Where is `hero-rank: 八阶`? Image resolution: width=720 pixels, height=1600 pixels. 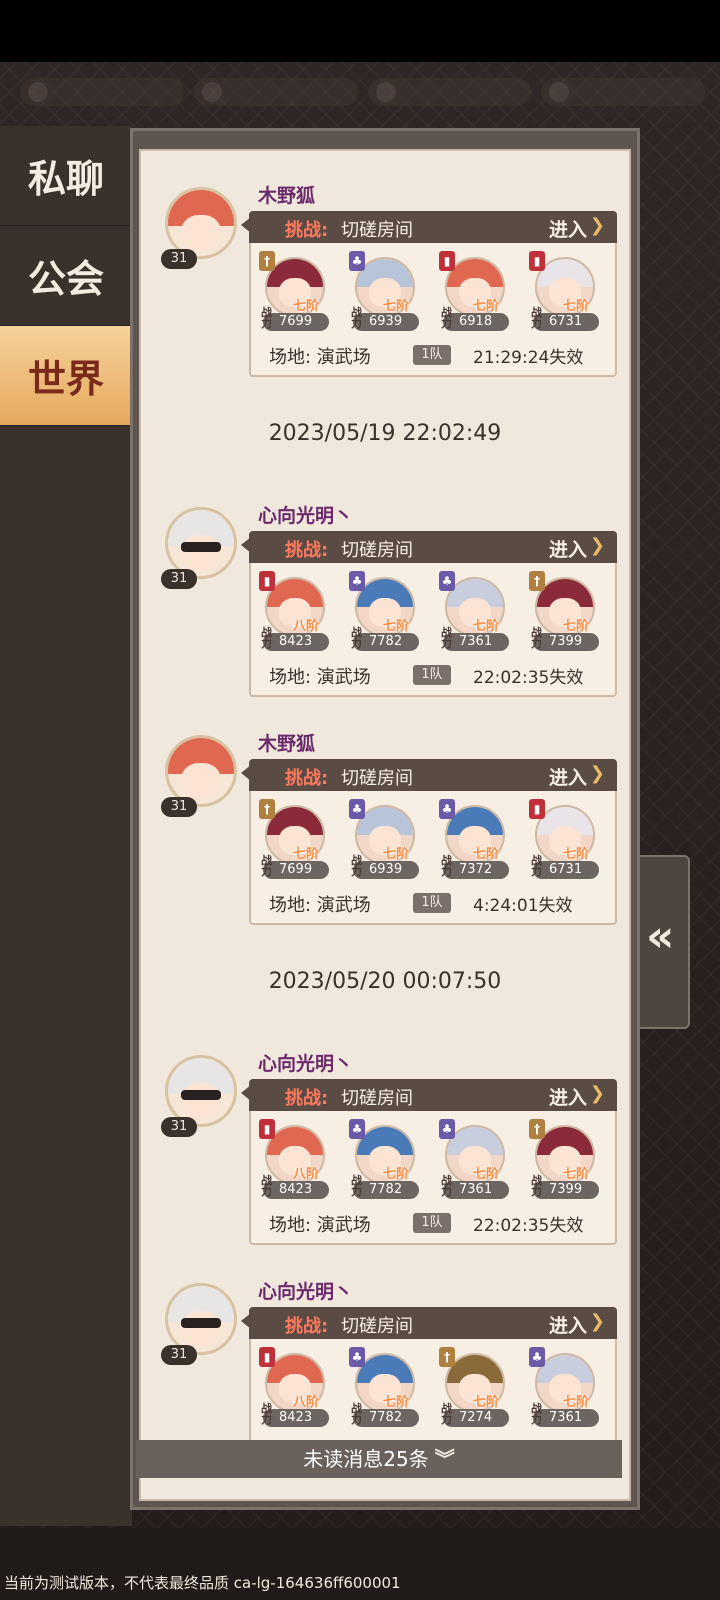 hero-rank: 八阶 is located at coordinates (306, 1402).